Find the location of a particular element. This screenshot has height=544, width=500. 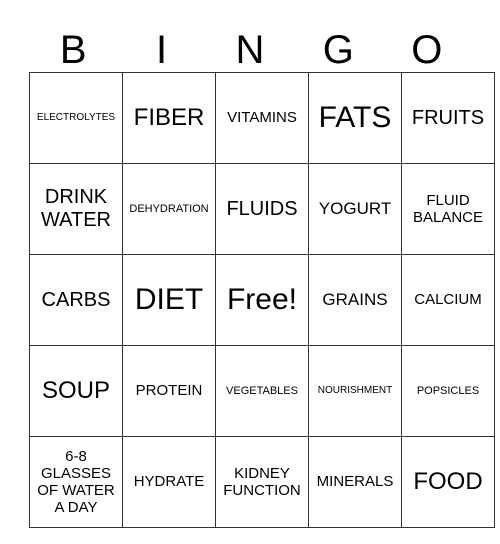

bingo-cell: FLUIDS is located at coordinates (262, 209).